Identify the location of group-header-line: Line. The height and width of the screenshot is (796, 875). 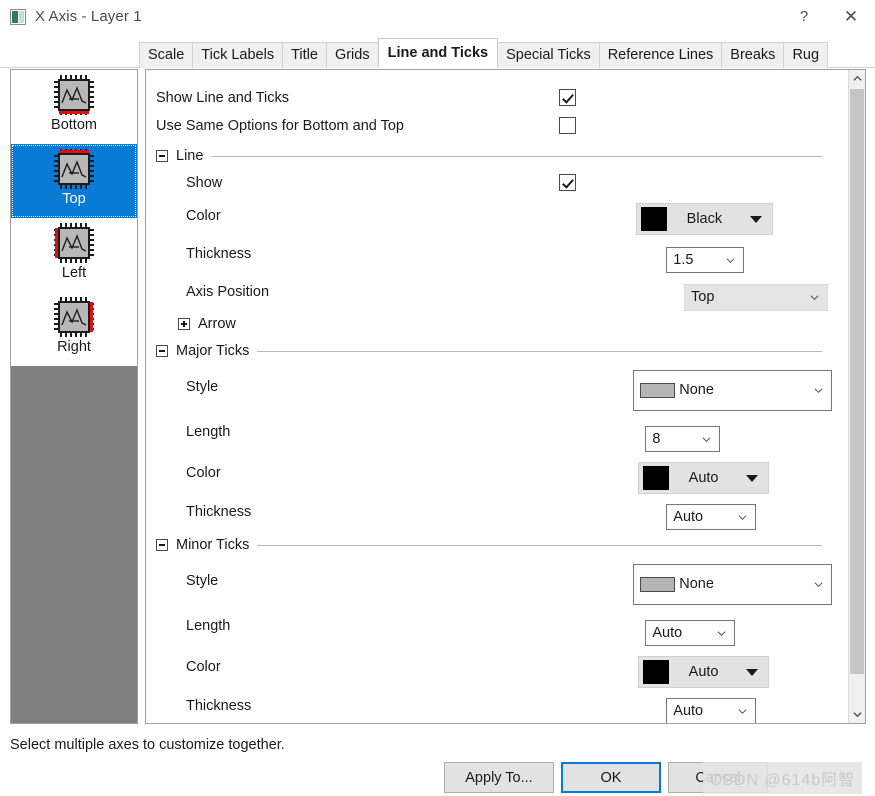
(497, 156).